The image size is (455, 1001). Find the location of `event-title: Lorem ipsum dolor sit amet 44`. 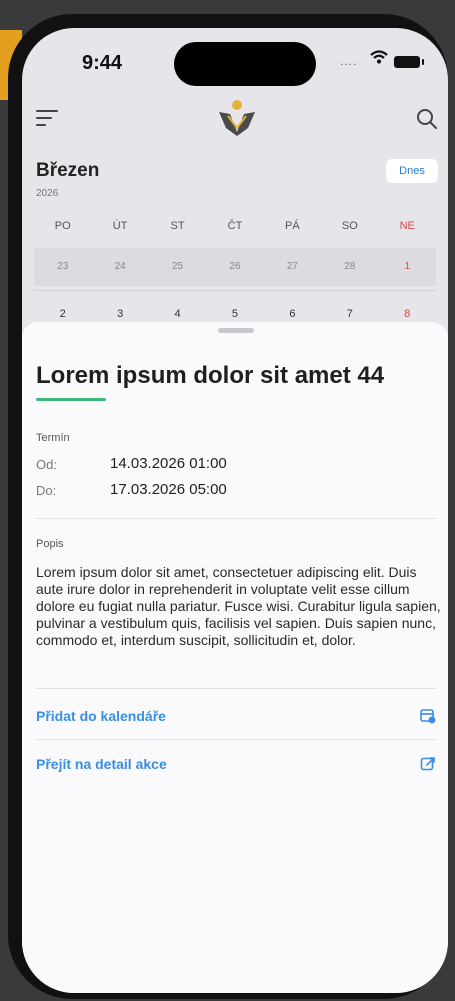

event-title: Lorem ipsum dolor sit amet 44 is located at coordinates (210, 375).